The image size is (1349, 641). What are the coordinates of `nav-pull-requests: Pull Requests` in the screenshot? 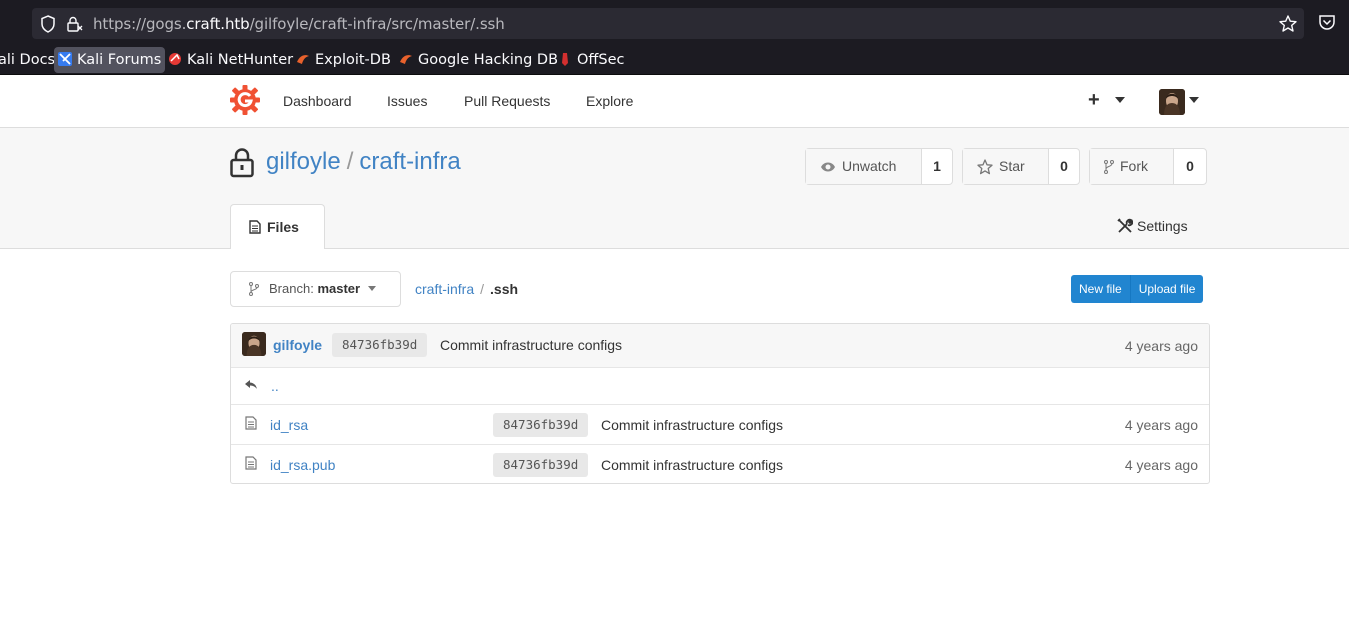 It's located at (507, 101).